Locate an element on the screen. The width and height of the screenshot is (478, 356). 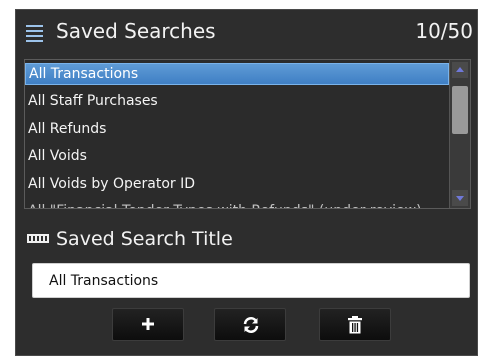
trash-icon is located at coordinates (355, 325).